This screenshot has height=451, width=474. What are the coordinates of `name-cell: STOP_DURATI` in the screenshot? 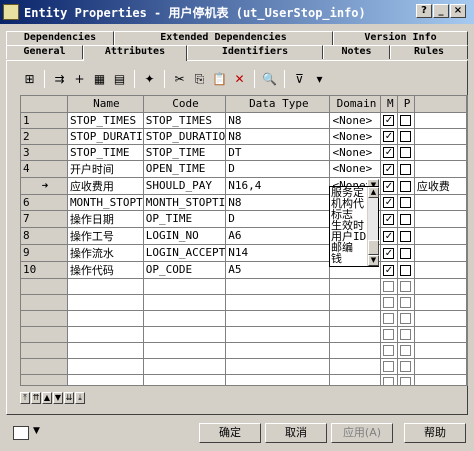 It's located at (105, 136).